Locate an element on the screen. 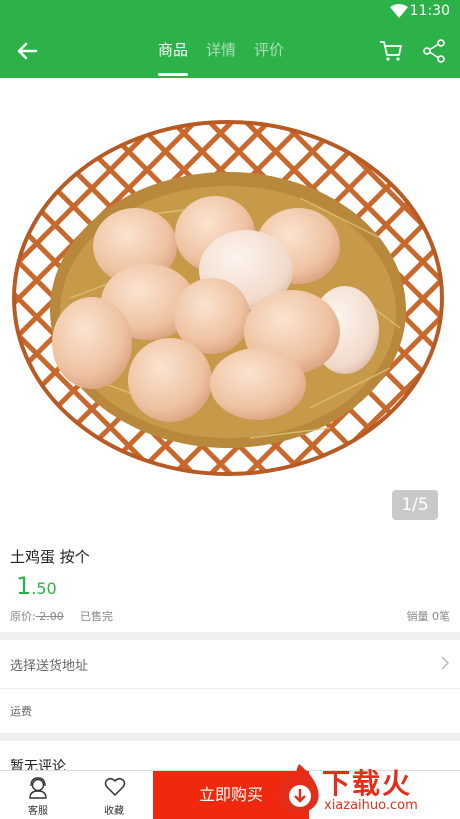  original-price: 原价: 2.00 is located at coordinates (37, 616).